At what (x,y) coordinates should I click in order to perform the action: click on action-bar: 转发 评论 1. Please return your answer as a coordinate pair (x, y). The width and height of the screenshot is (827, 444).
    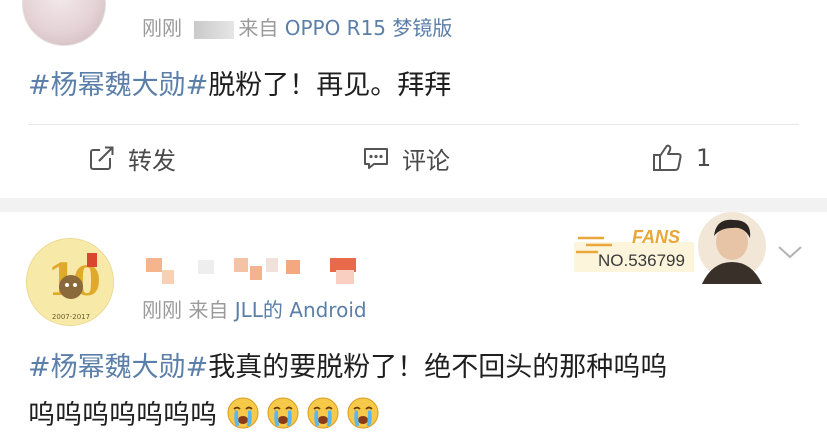
    Looking at the image, I should click on (413, 158).